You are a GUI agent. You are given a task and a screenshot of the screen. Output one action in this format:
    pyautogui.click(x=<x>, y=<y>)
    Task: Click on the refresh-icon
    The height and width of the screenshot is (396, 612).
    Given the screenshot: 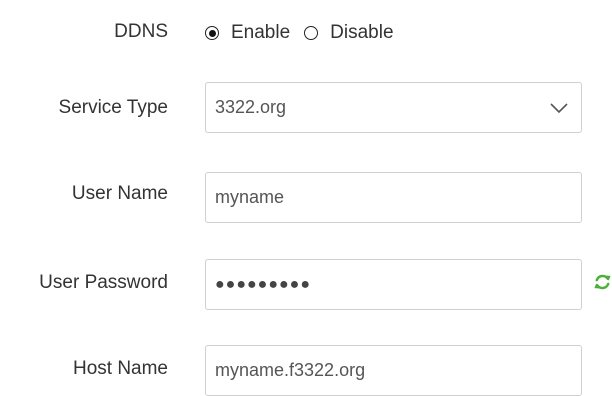 What is the action you would take?
    pyautogui.click(x=602, y=282)
    